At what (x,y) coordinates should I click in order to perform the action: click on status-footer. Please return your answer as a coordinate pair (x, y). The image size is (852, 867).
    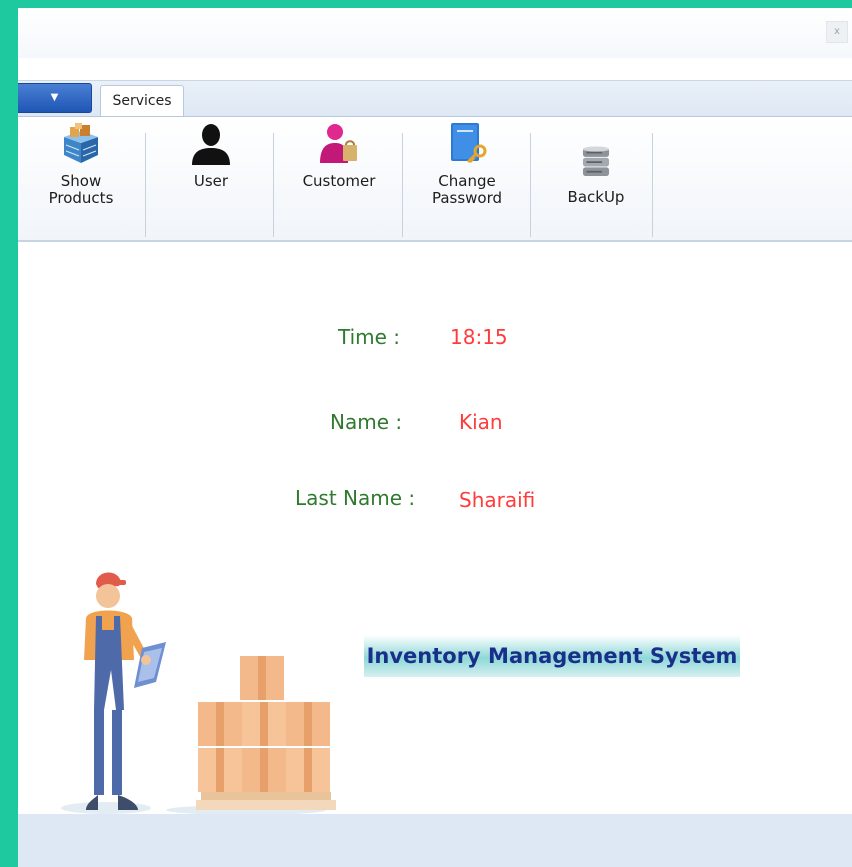
    Looking at the image, I should click on (435, 840).